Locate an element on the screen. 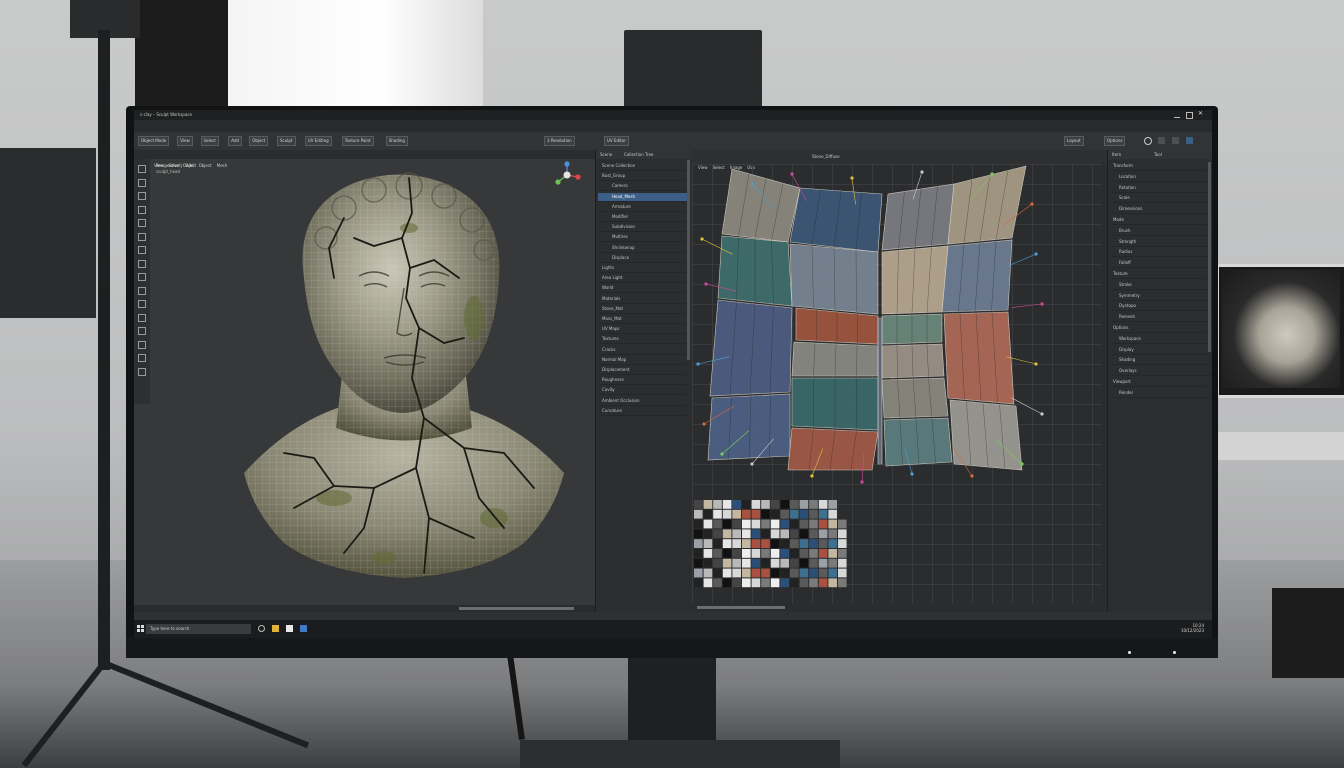 Image resolution: width=1344 pixels, height=768 pixels. mask-icon is located at coordinates (142, 317).